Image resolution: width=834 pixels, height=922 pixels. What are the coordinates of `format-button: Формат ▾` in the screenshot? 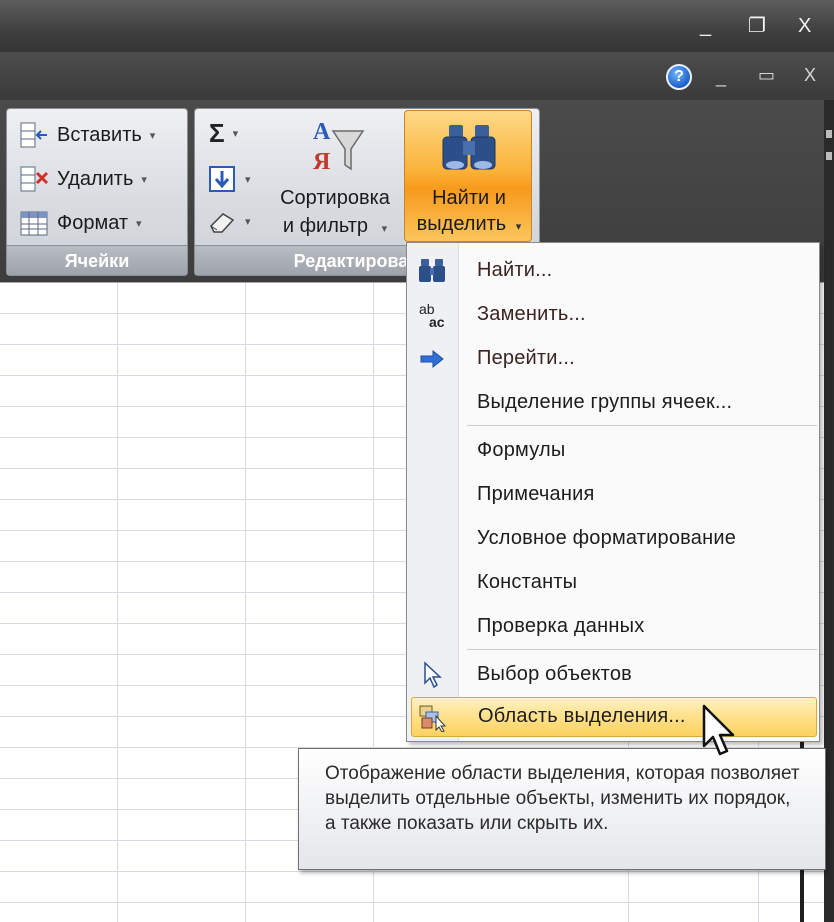 It's located at (80, 223).